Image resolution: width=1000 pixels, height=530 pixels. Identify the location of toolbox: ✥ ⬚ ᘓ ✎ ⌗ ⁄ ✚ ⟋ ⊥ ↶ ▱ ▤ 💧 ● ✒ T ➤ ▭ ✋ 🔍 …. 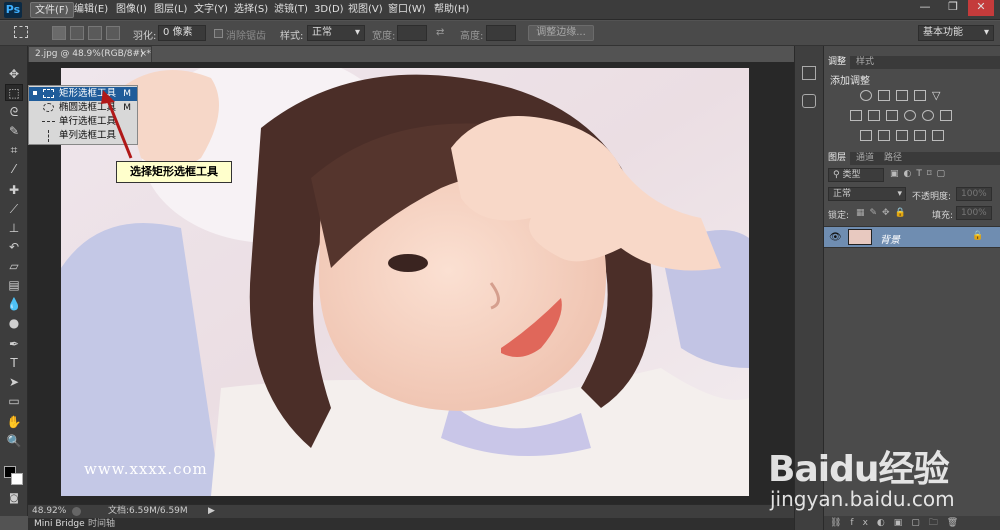
(14, 281).